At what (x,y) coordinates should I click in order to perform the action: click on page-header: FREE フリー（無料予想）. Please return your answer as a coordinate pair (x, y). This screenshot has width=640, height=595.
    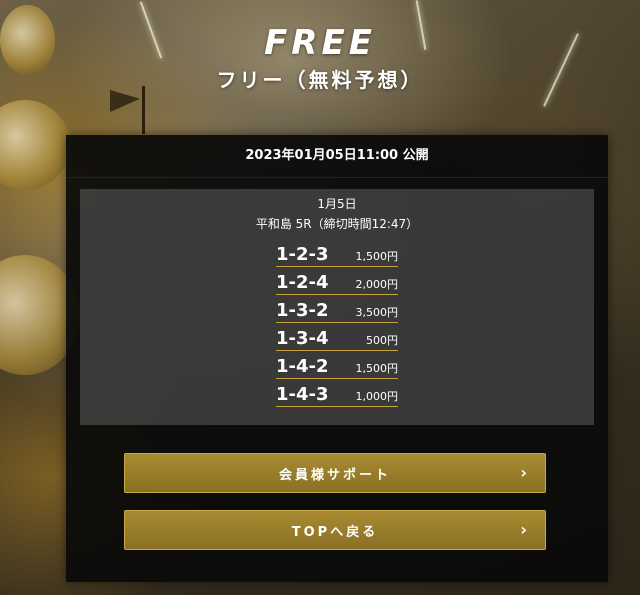
    Looking at the image, I should click on (320, 58).